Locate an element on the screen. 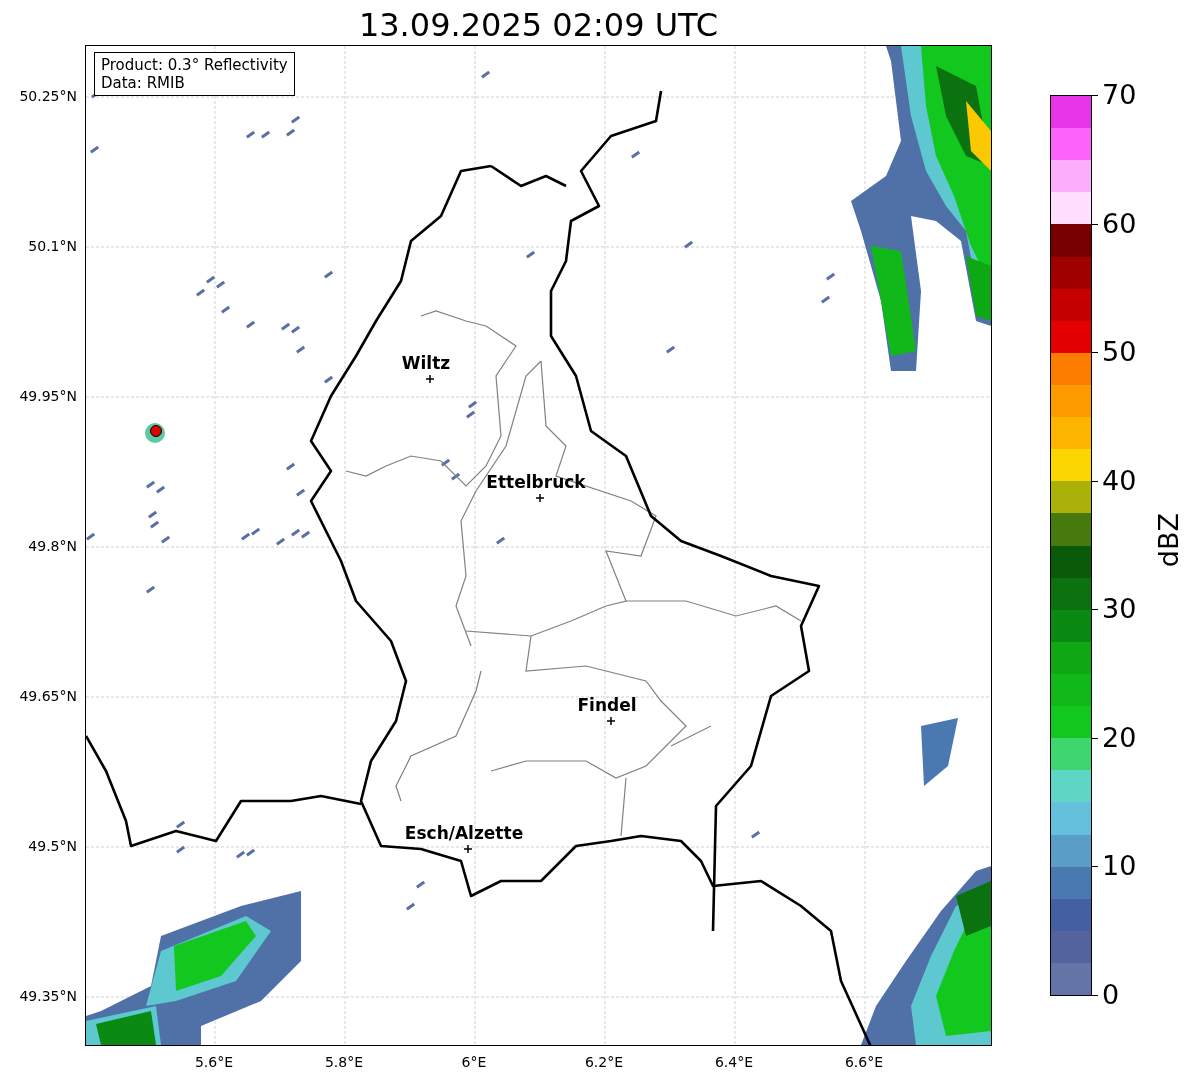 This screenshot has width=1184, height=1081. latitude-label: 50.1°N is located at coordinates (52, 246).